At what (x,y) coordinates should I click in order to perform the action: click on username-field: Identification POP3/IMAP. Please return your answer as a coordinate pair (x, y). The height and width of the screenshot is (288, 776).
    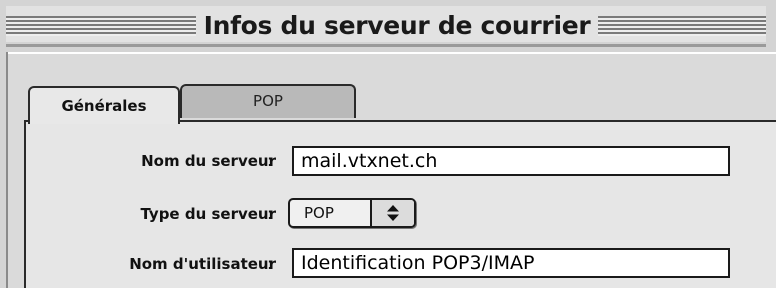
    Looking at the image, I should click on (511, 263).